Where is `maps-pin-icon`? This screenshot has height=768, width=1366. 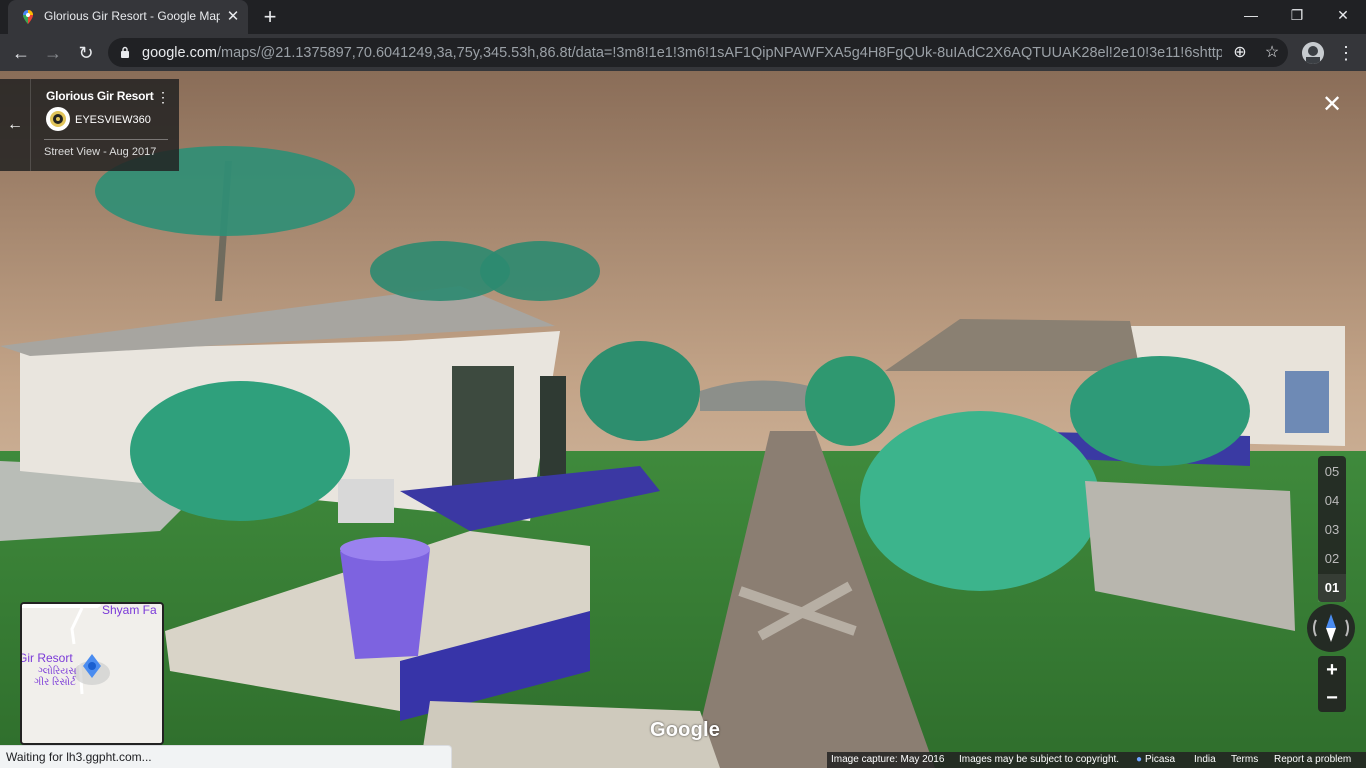 maps-pin-icon is located at coordinates (28, 17).